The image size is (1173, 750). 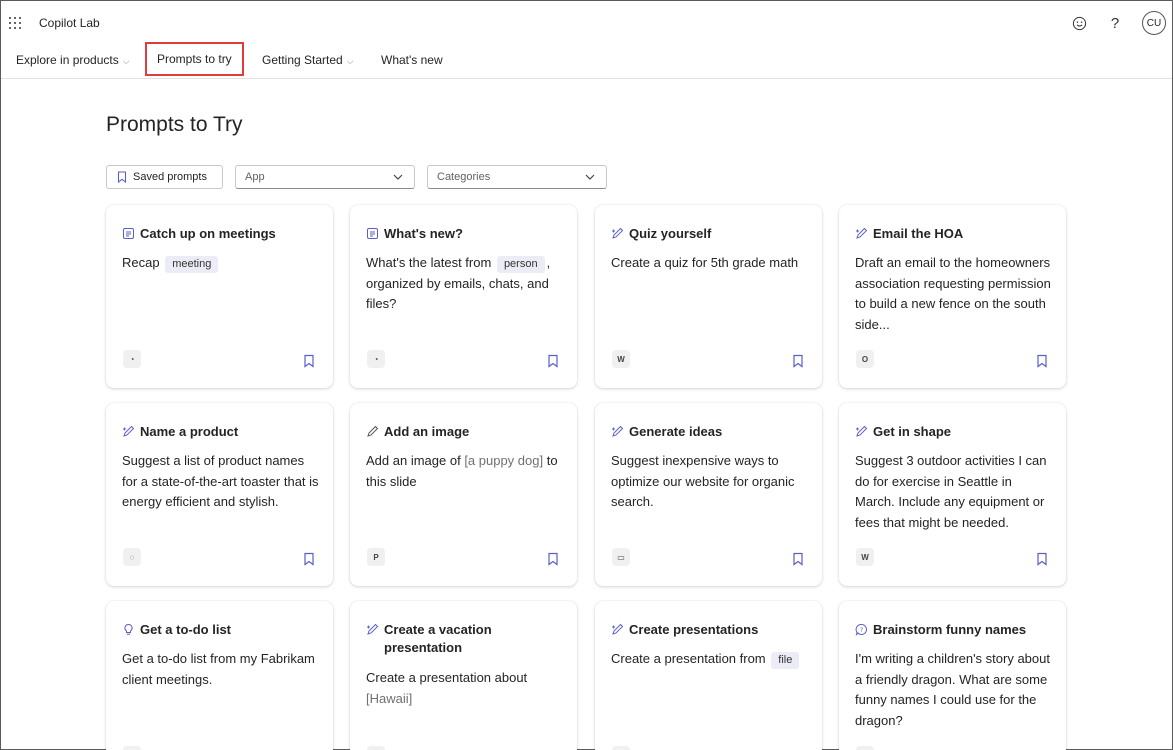 I want to click on help-icon: ?, so click(x=1115, y=23).